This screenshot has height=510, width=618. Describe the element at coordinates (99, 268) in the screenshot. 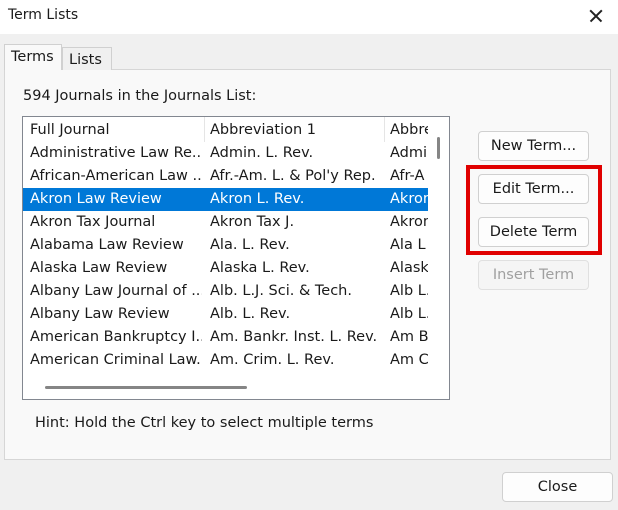

I see `cell-full-journal: Alaska Law Review` at that location.